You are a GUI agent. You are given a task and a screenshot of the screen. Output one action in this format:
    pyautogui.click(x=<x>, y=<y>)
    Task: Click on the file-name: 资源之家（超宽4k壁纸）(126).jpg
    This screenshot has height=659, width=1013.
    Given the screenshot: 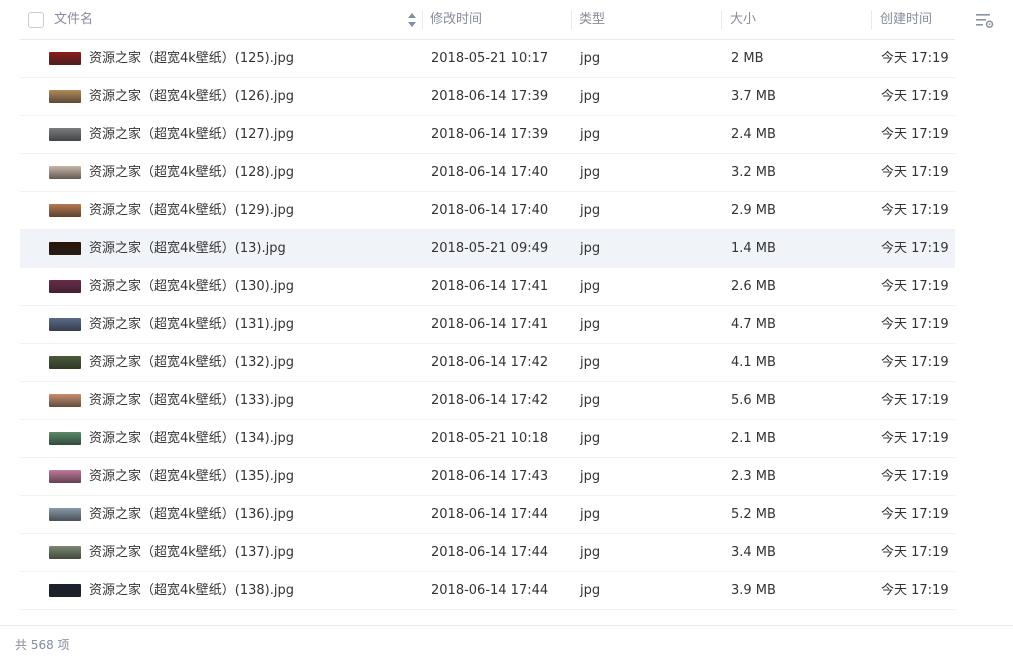 What is the action you would take?
    pyautogui.click(x=191, y=96)
    